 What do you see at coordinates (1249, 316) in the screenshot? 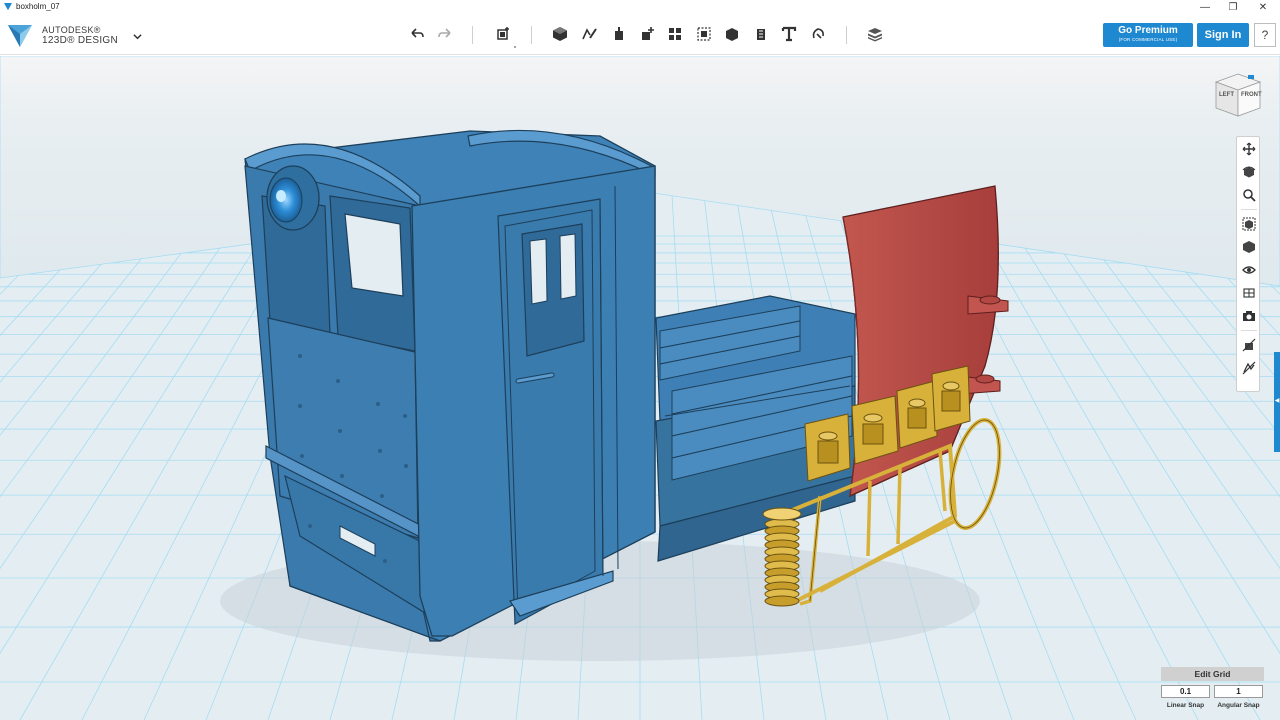
I see `camera-icon` at bounding box center [1249, 316].